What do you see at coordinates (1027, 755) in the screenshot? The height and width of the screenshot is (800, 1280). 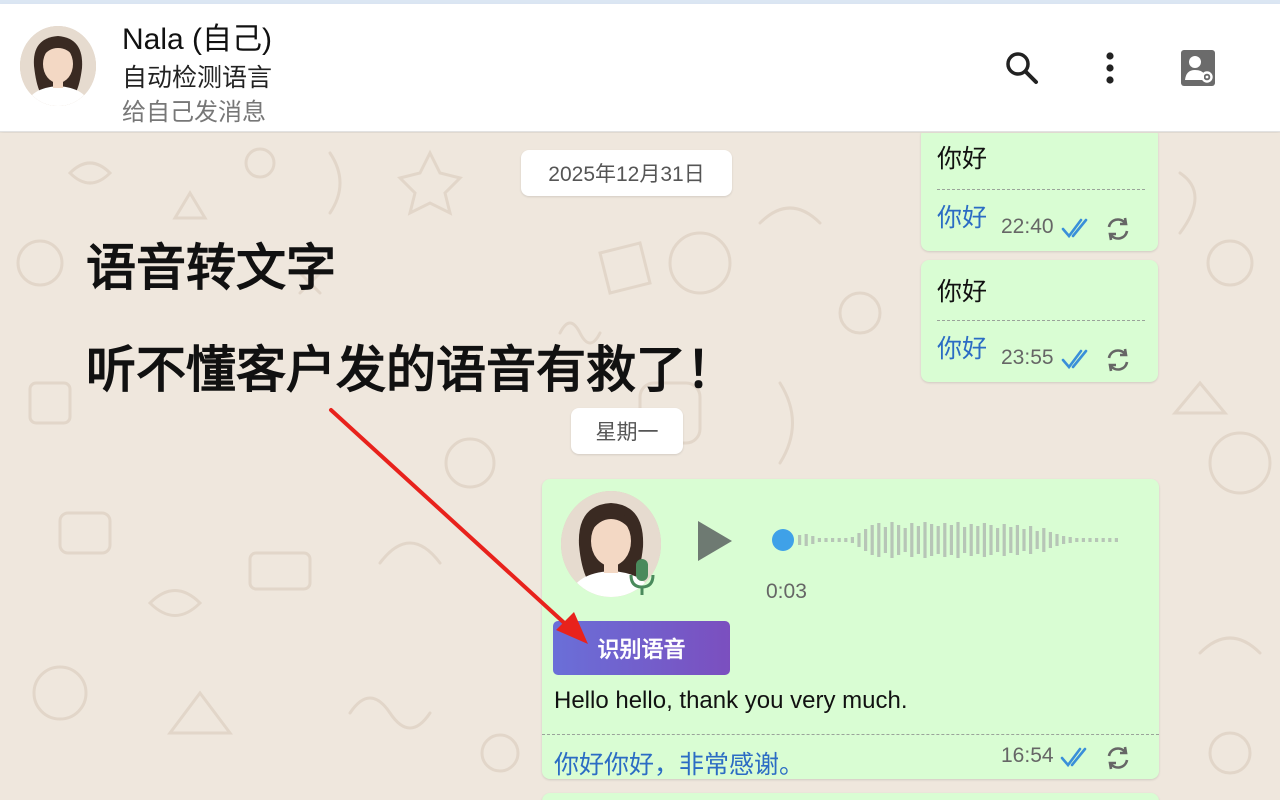 I see `message-time: 16:54` at bounding box center [1027, 755].